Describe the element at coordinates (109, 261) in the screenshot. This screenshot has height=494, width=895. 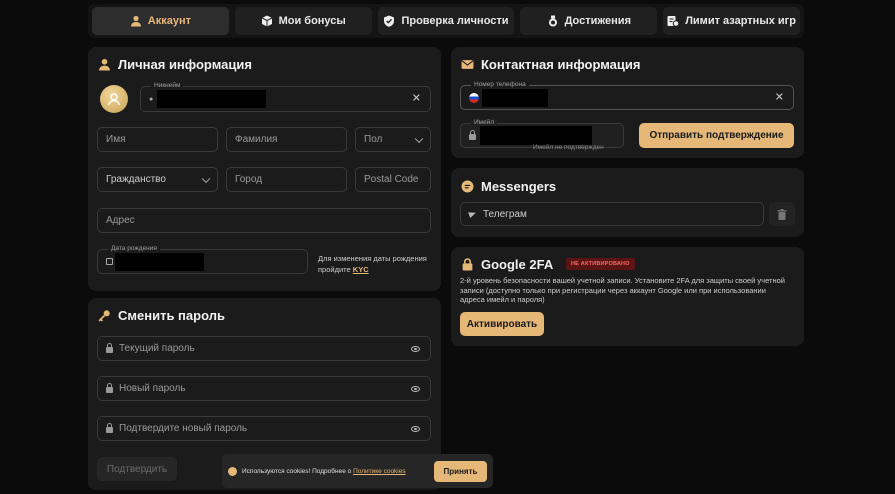
I see `calendar-icon` at that location.